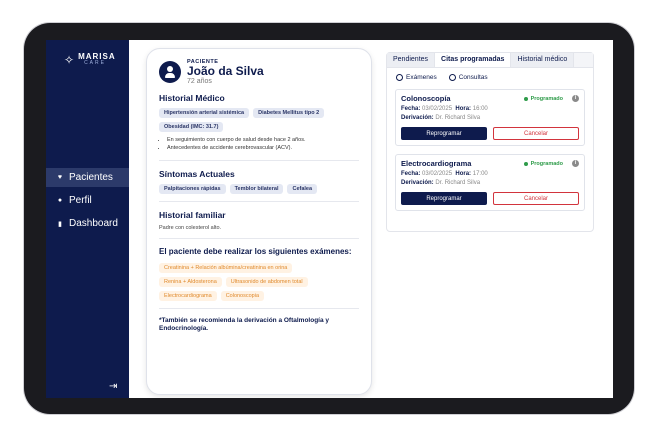  What do you see at coordinates (411, 60) in the screenshot?
I see `tab-pendientes: Pendientes` at bounding box center [411, 60].